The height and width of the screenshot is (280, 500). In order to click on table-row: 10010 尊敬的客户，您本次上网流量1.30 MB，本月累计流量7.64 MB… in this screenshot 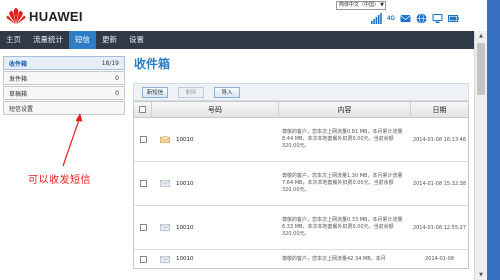, I will do `click(301, 184)`.